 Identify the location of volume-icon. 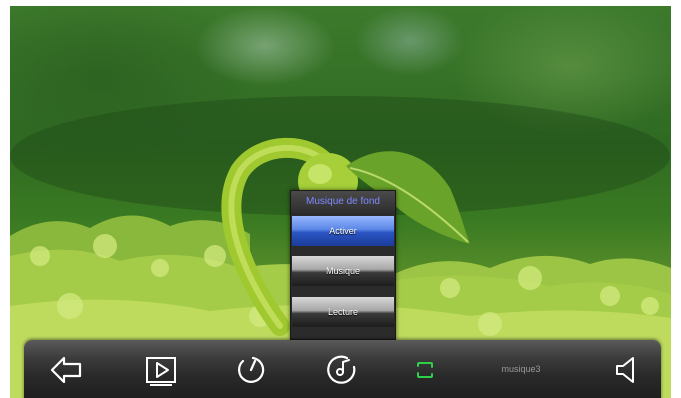
(627, 370).